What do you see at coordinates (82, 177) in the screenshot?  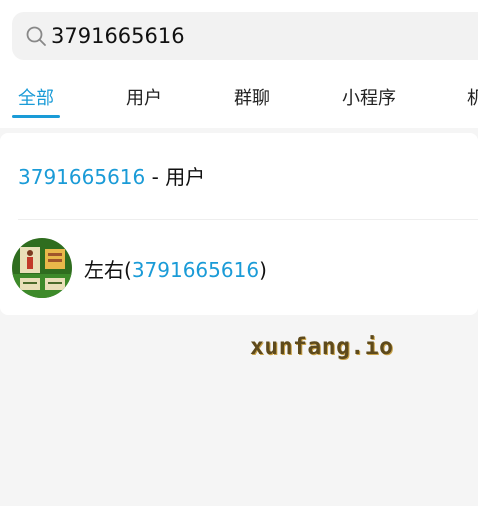 I see `section-query: 3791665616` at bounding box center [82, 177].